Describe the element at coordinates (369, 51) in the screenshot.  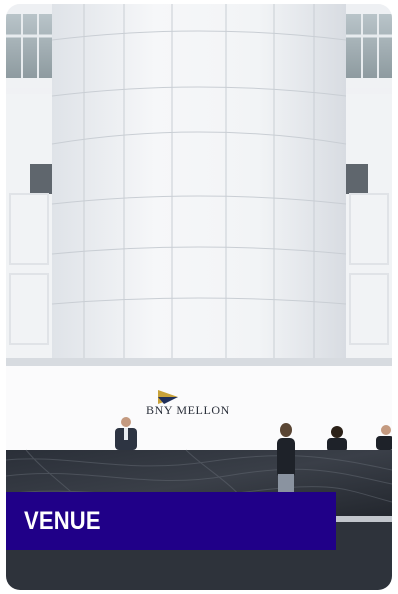
I see `atrium-window-right` at that location.